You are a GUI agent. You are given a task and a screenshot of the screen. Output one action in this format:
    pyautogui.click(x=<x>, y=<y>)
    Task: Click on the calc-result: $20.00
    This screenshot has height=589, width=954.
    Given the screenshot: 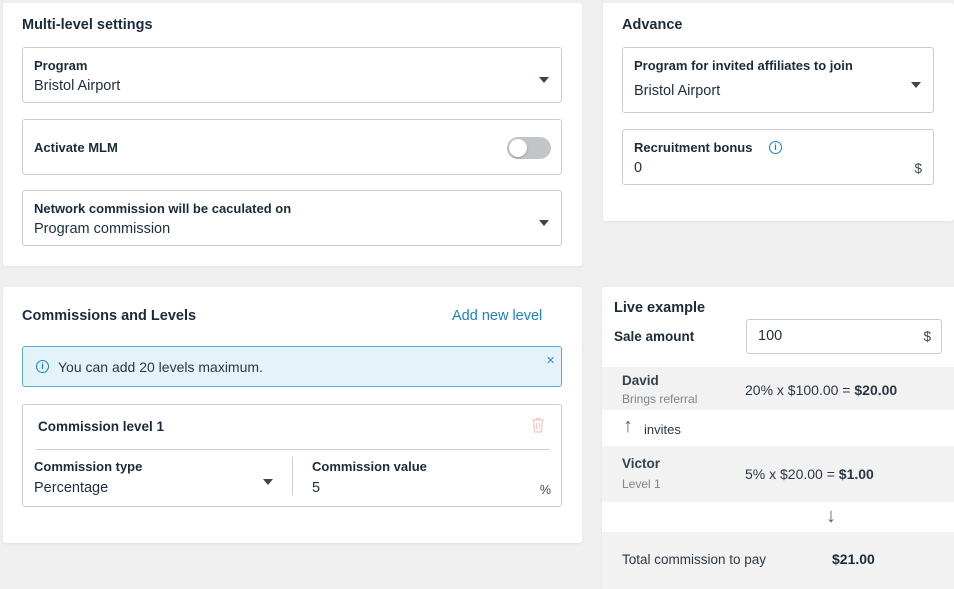 What is the action you would take?
    pyautogui.click(x=876, y=390)
    